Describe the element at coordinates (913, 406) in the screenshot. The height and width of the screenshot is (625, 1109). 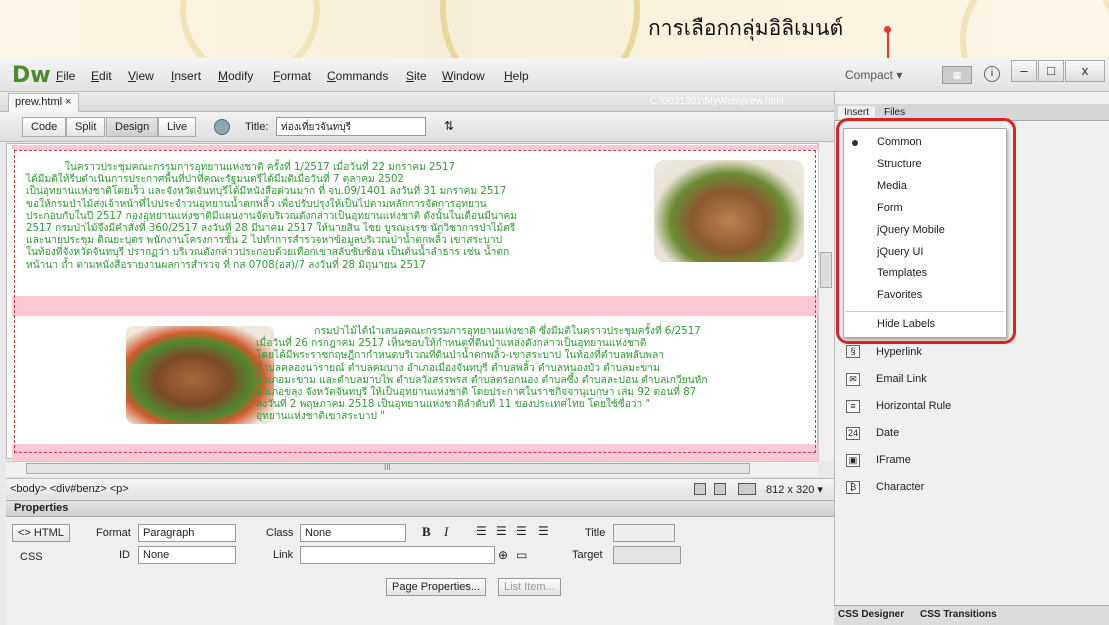
I see `insert-horizontal-rule: Horizontal Rule` at that location.